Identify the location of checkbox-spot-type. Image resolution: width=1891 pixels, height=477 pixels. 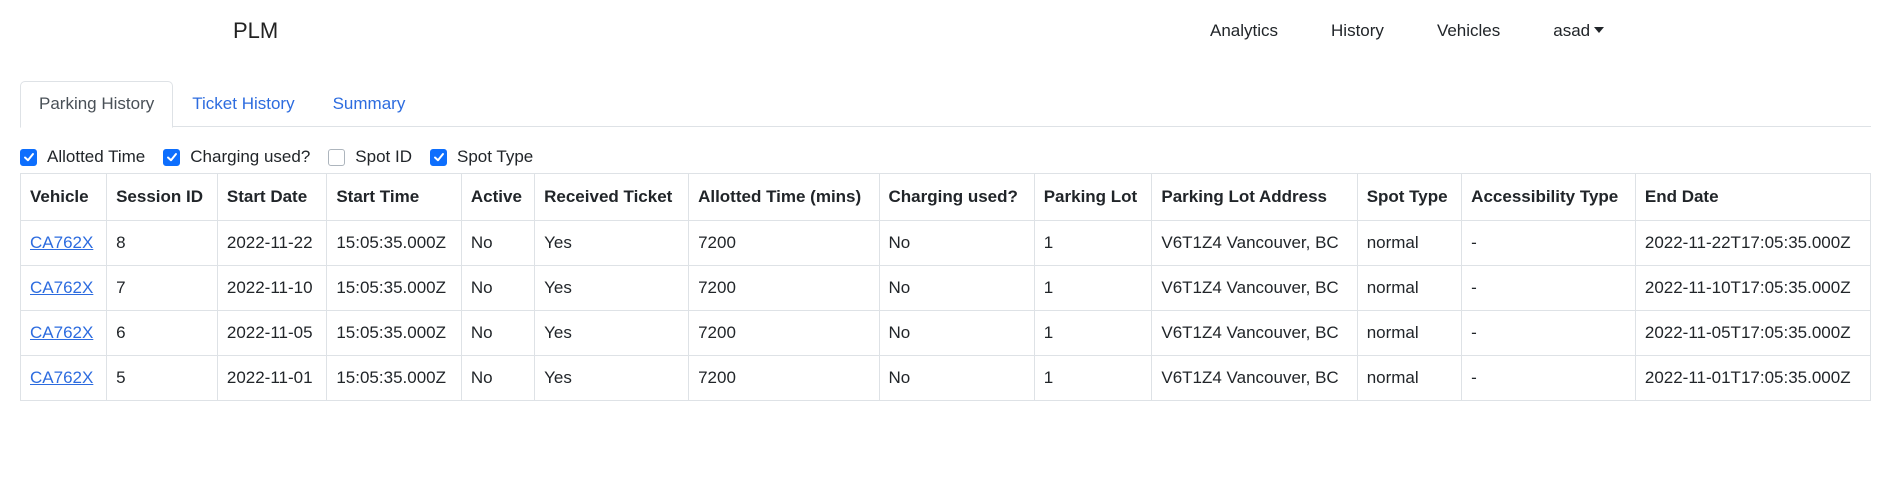
(438, 157).